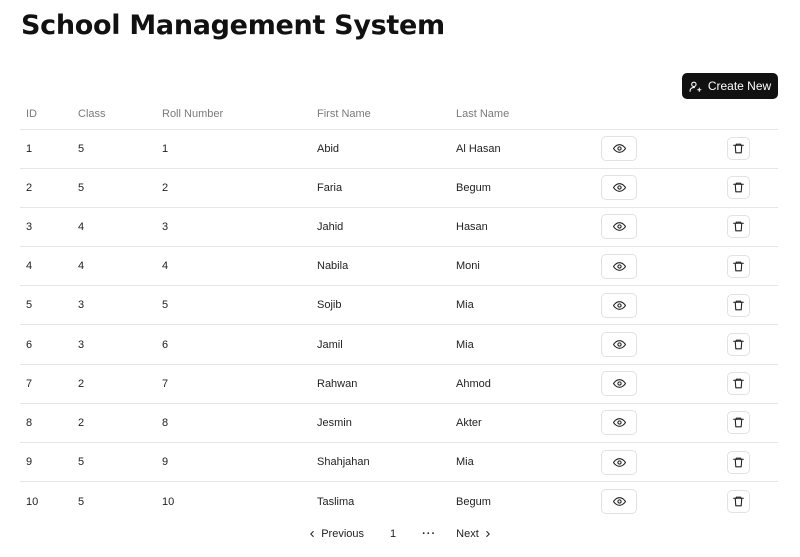 The image size is (800, 557). I want to click on header-view, so click(641, 115).